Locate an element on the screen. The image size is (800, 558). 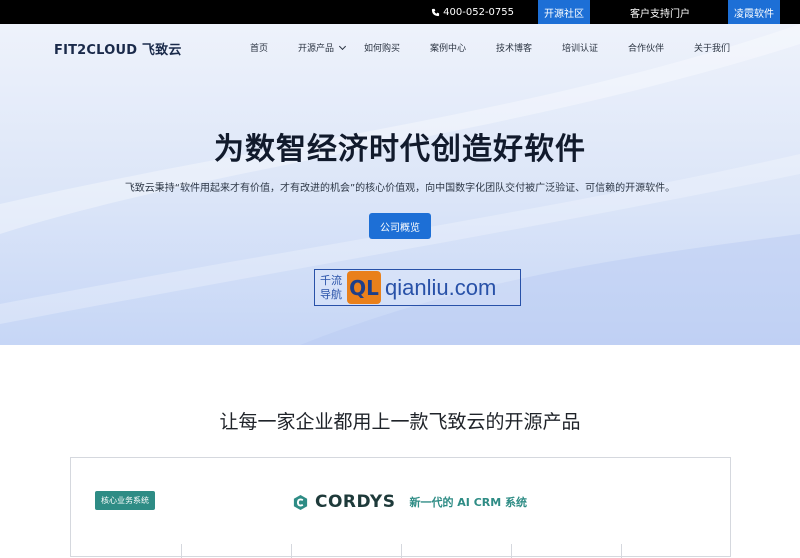
nav-how-to-buy: 如何购买 is located at coordinates (382, 47).